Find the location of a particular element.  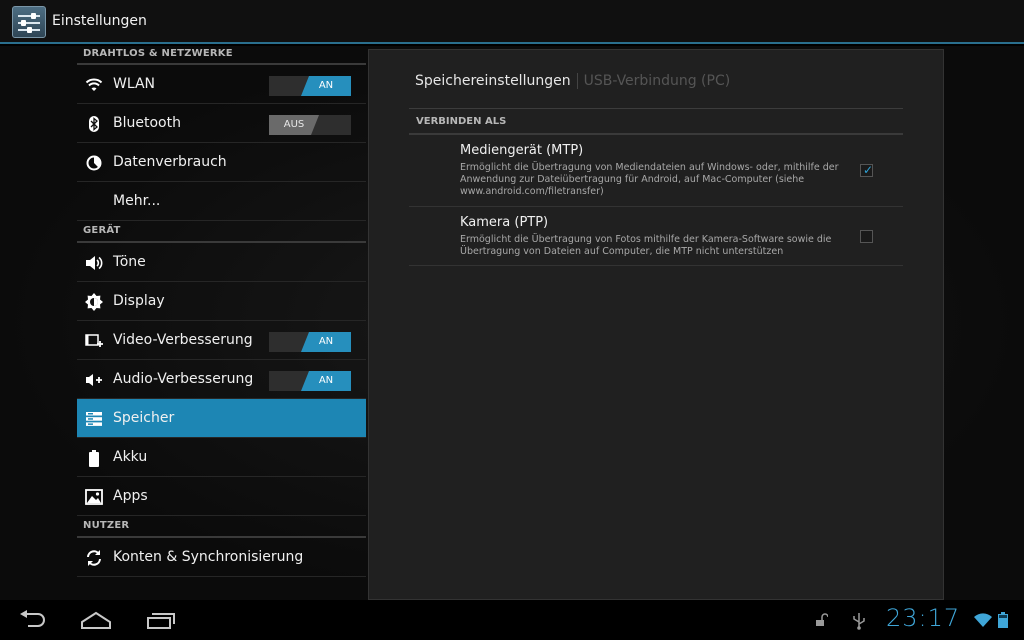

wlan-toggle: AN is located at coordinates (310, 86).